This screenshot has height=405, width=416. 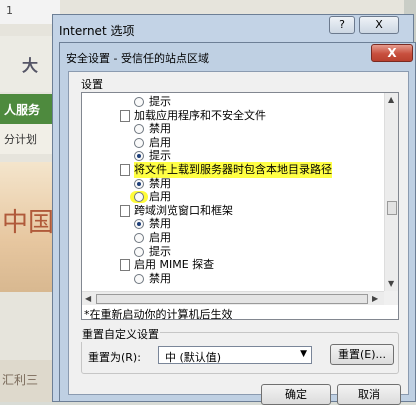 What do you see at coordinates (22, 109) in the screenshot?
I see `bg-nav-link: 人服务` at bounding box center [22, 109].